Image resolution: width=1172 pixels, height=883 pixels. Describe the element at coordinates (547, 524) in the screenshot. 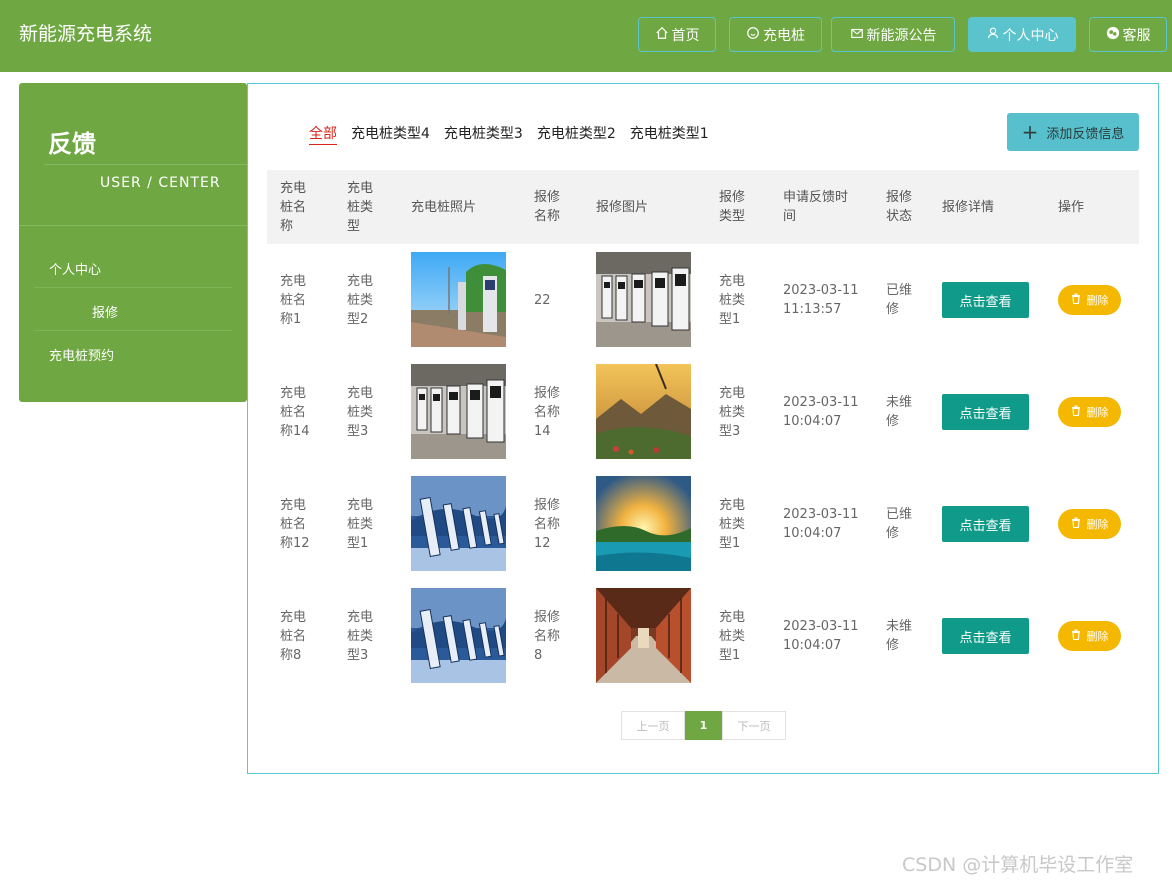

I see `cell-repair-name: 报修名称12` at that location.